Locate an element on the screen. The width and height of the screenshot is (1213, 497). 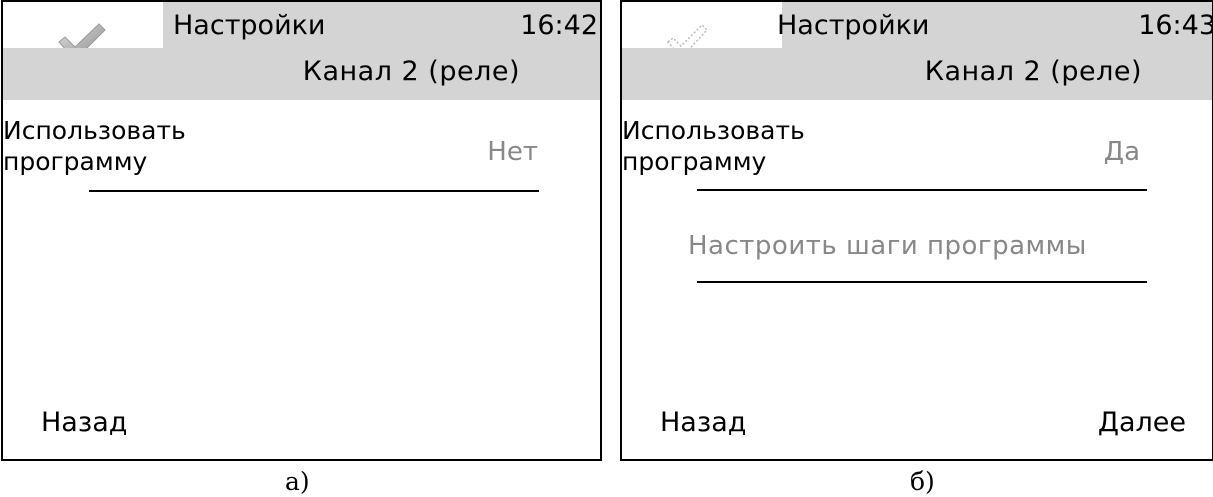
clock: 16:42 is located at coordinates (559, 25).